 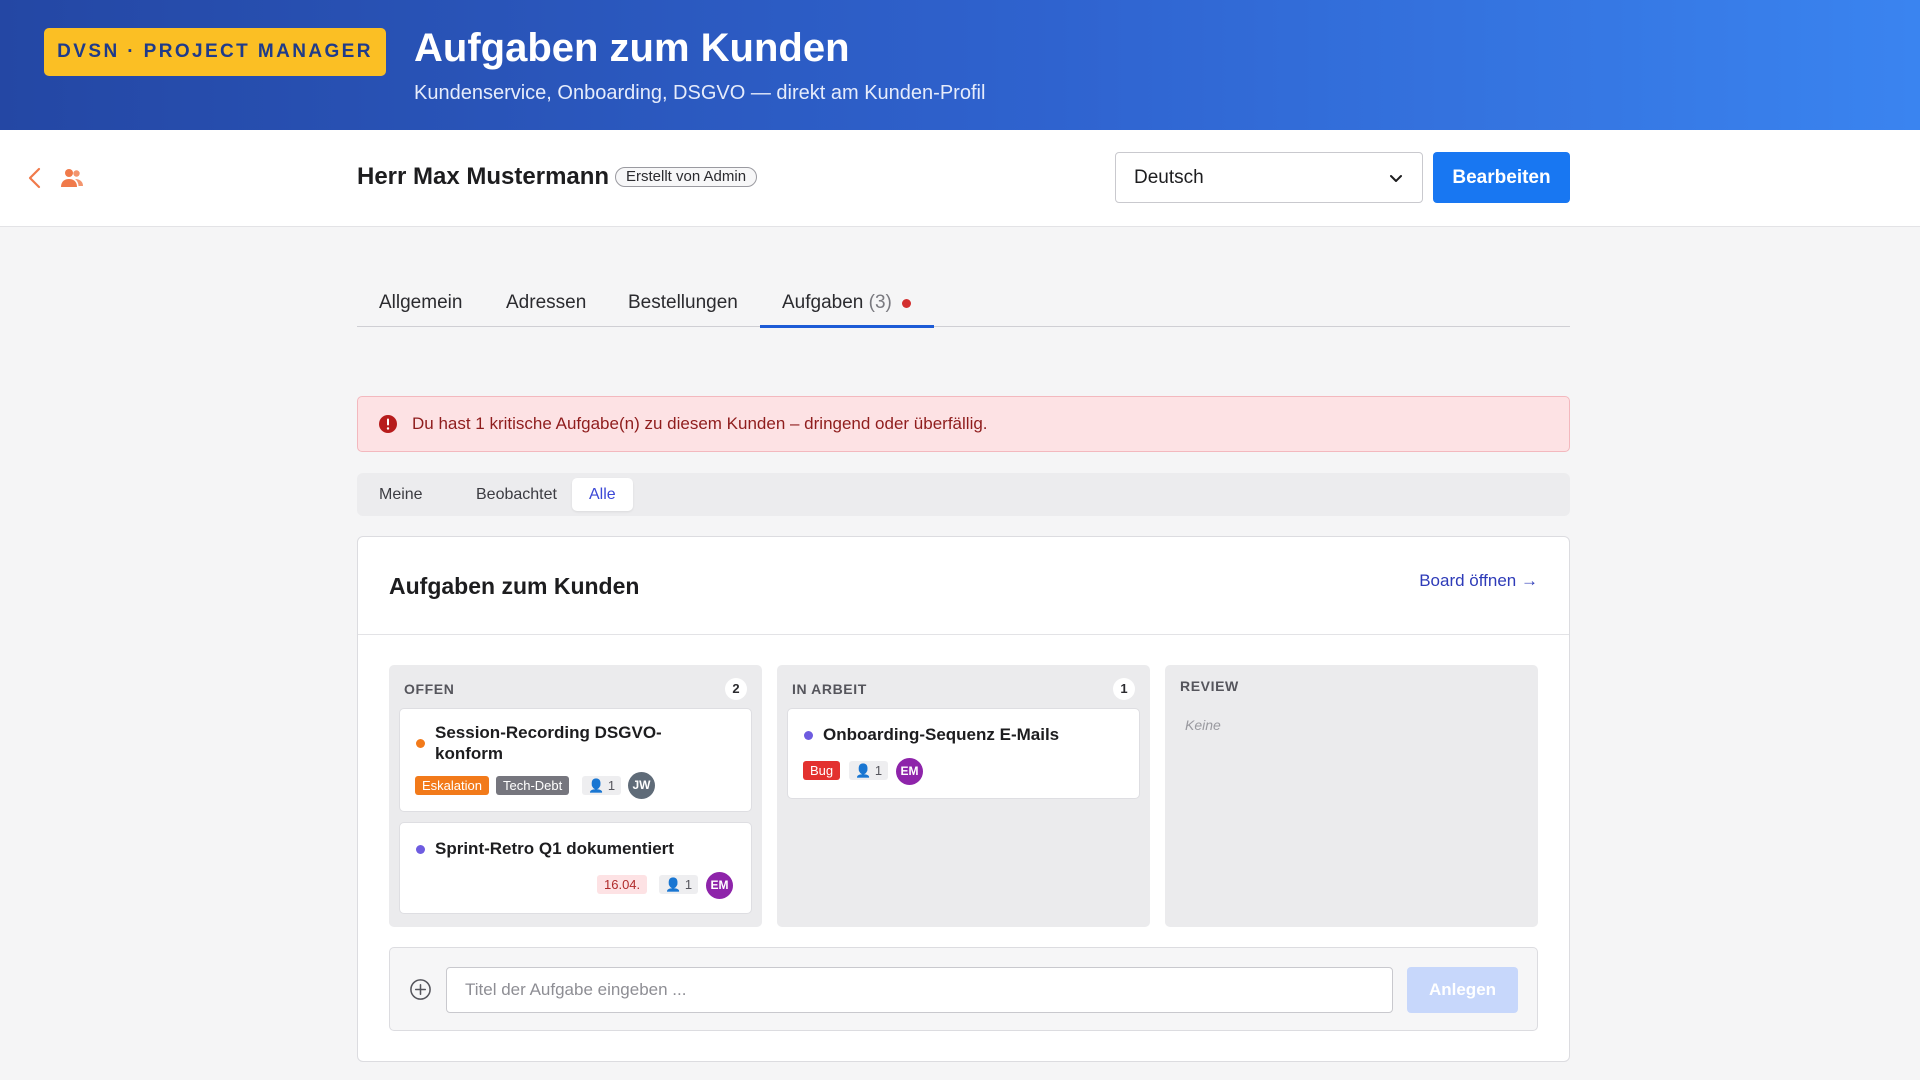 I want to click on column-title: IN ARBEIT, so click(x=829, y=689).